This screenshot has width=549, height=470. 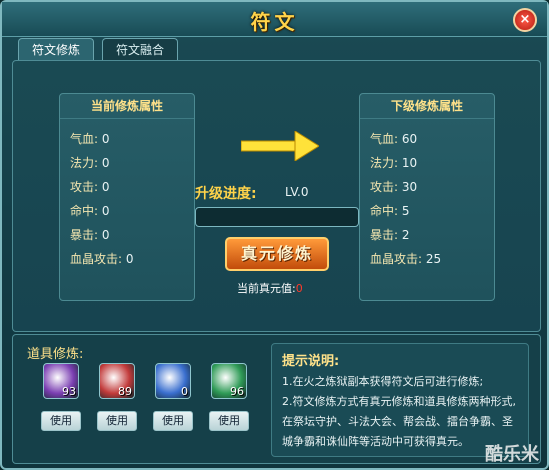 What do you see at coordinates (512, 454) in the screenshot?
I see `site-watermark: 酷乐米` at bounding box center [512, 454].